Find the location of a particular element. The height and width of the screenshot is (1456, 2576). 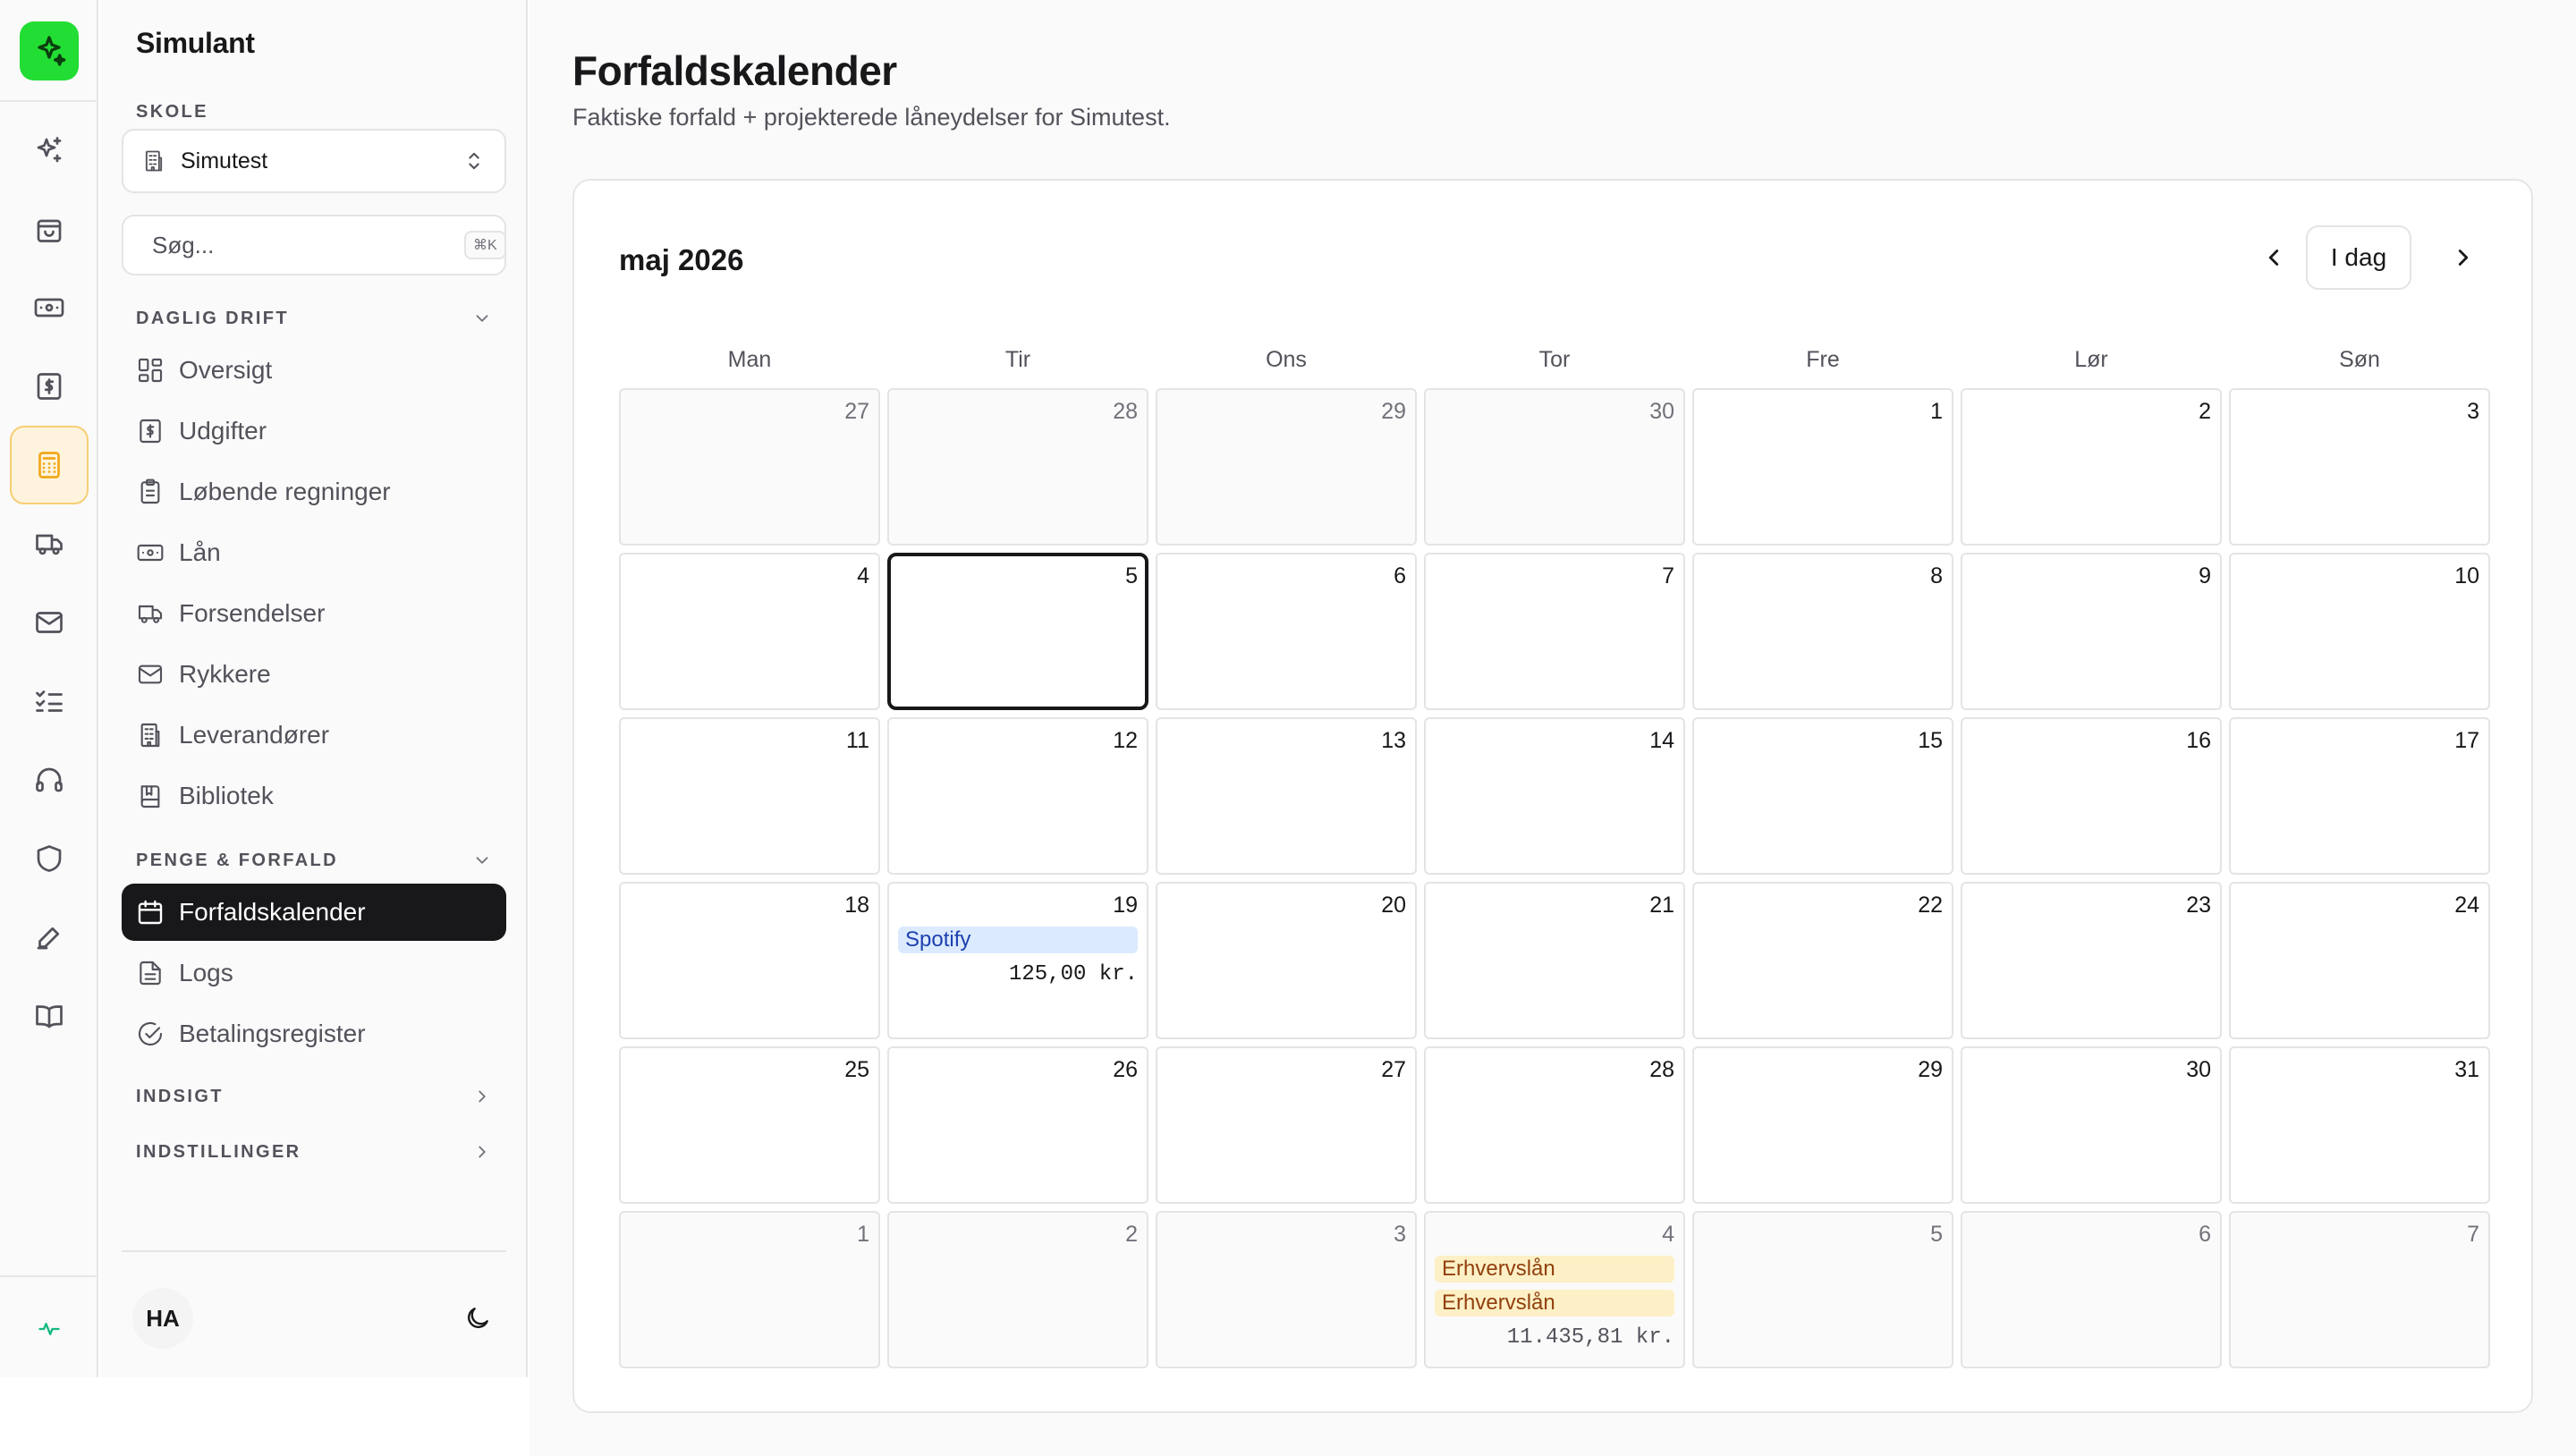

nav-item-lobende-regninger: Løbende regninger is located at coordinates (314, 492).